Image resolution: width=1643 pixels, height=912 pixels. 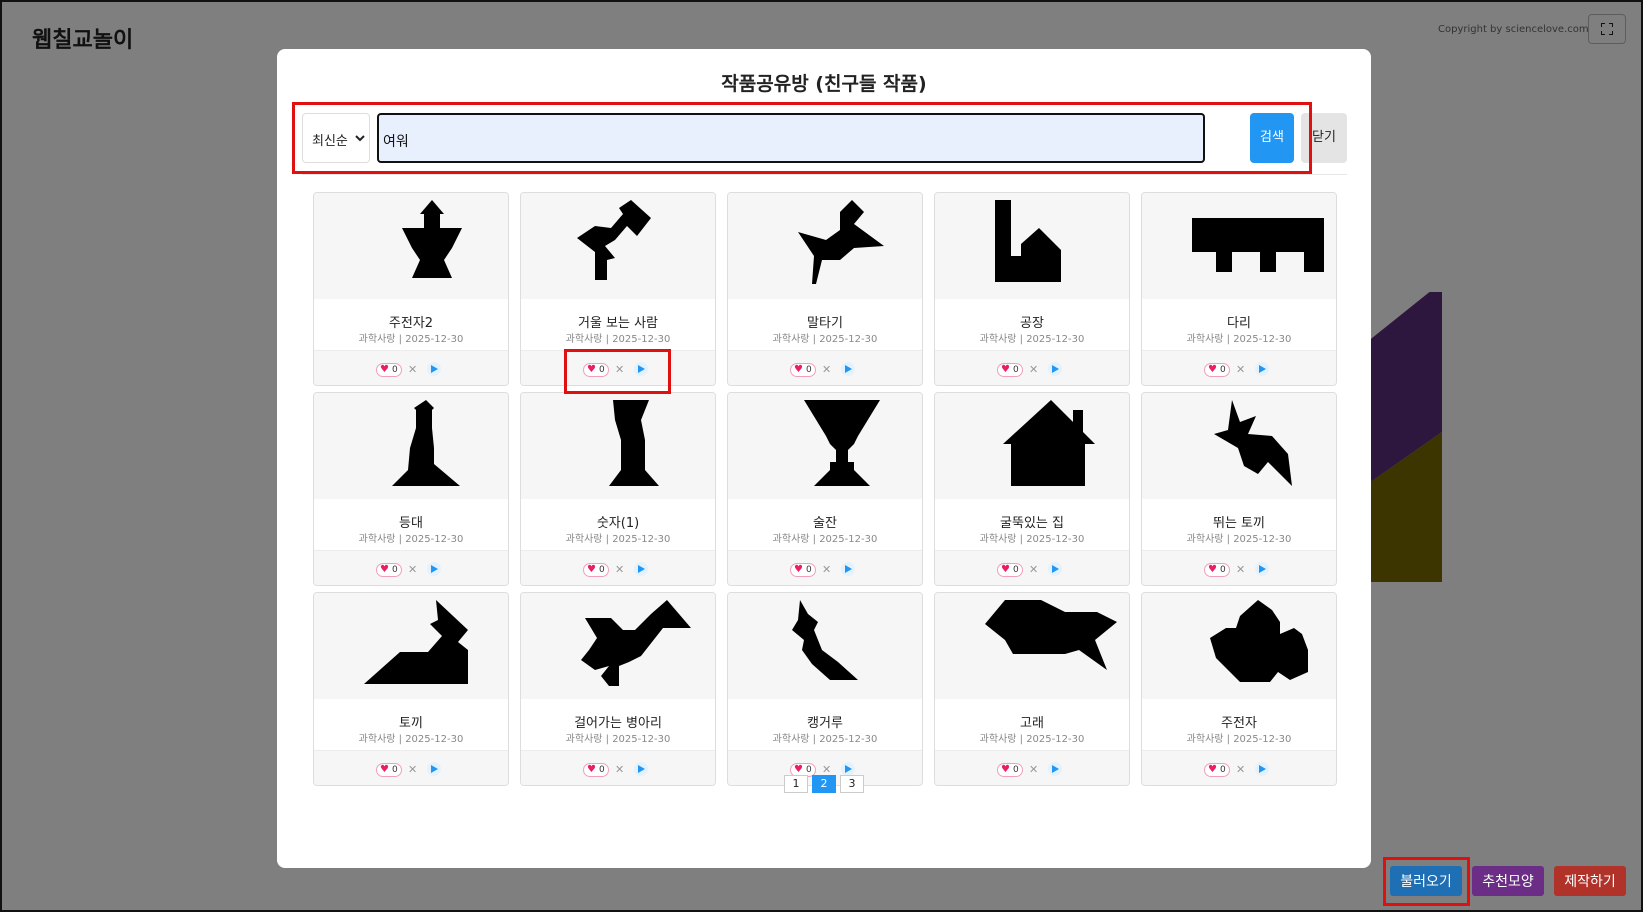 I want to click on artwork-card: 고래 과학사랑 | 2025-12-30 ♥ 0 ✕, so click(x=1032, y=689).